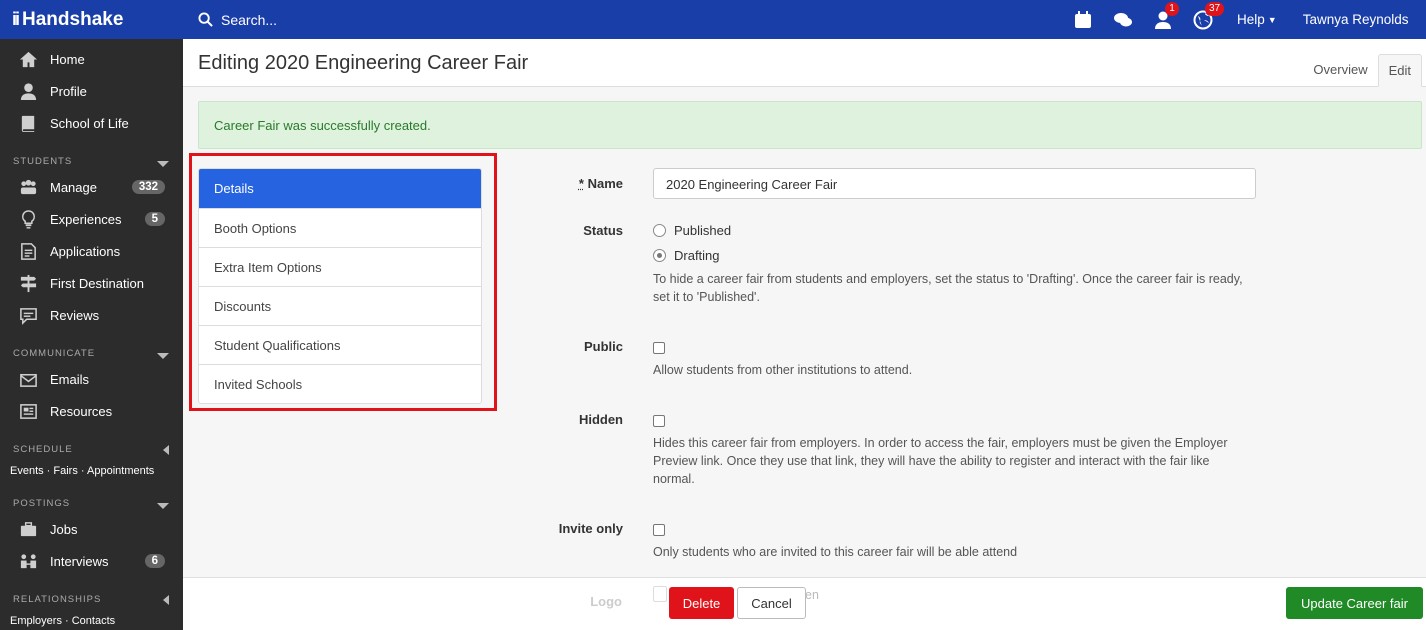 This screenshot has height=630, width=1426. I want to click on sidebar-item-label: Resources, so click(81, 411).